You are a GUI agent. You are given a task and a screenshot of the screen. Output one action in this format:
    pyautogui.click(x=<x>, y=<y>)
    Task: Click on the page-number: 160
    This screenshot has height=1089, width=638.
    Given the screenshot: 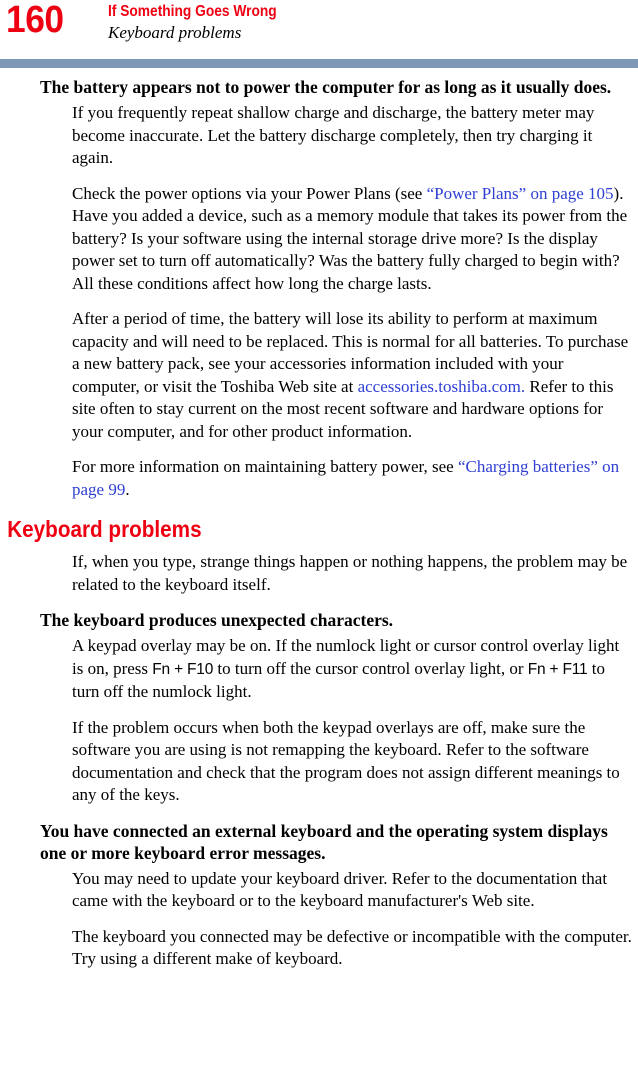 What is the action you would take?
    pyautogui.click(x=35, y=20)
    